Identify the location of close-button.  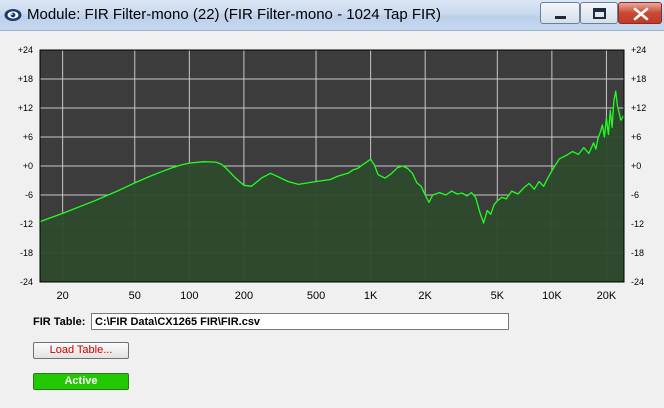
(640, 13).